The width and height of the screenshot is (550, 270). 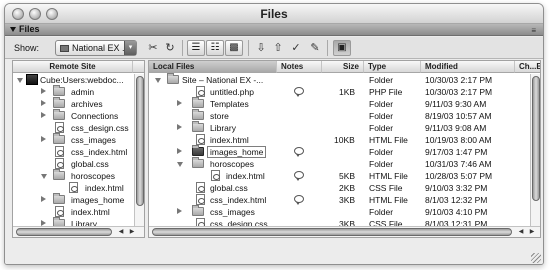 What do you see at coordinates (99, 152) in the screenshot?
I see `remote-item-label: css_index.html` at bounding box center [99, 152].